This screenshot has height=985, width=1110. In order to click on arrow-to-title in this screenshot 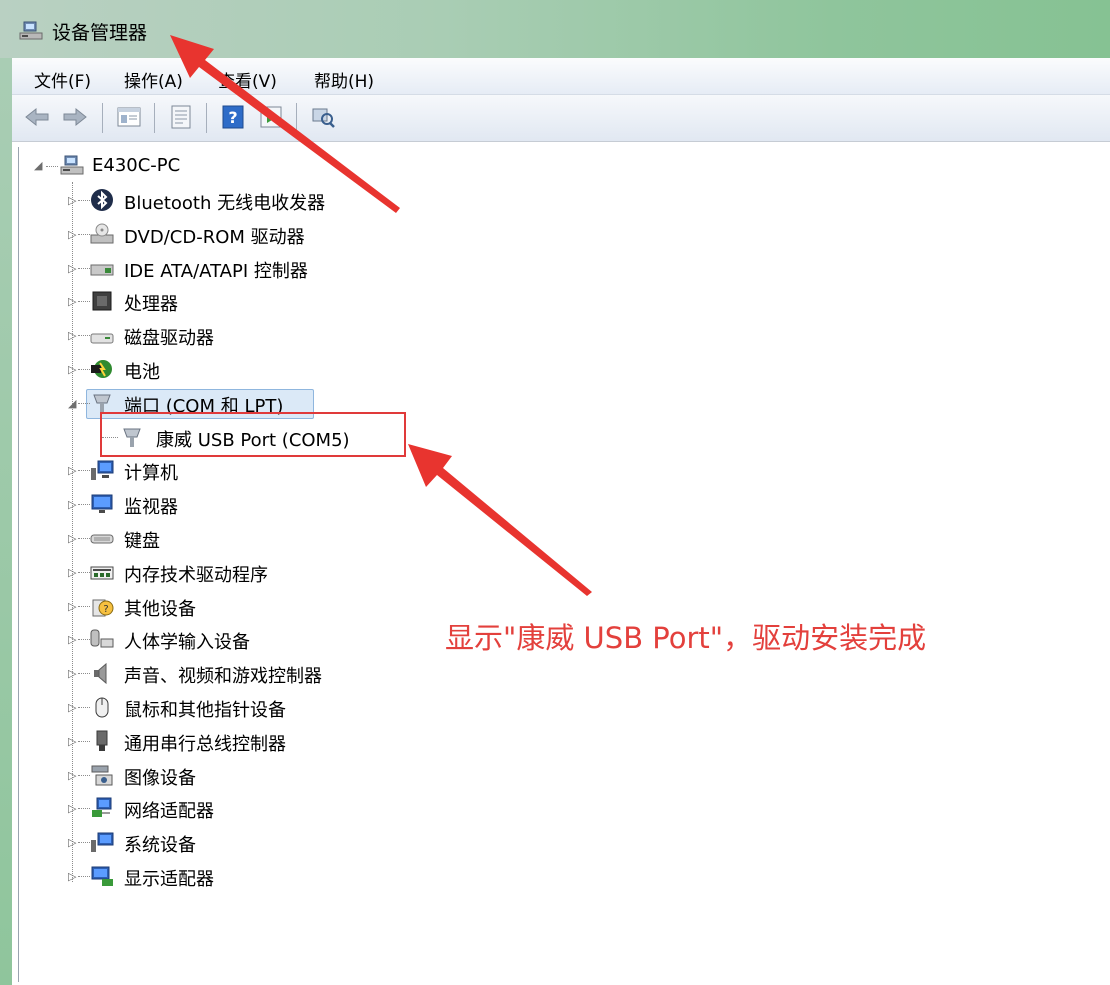, I will do `click(285, 124)`.